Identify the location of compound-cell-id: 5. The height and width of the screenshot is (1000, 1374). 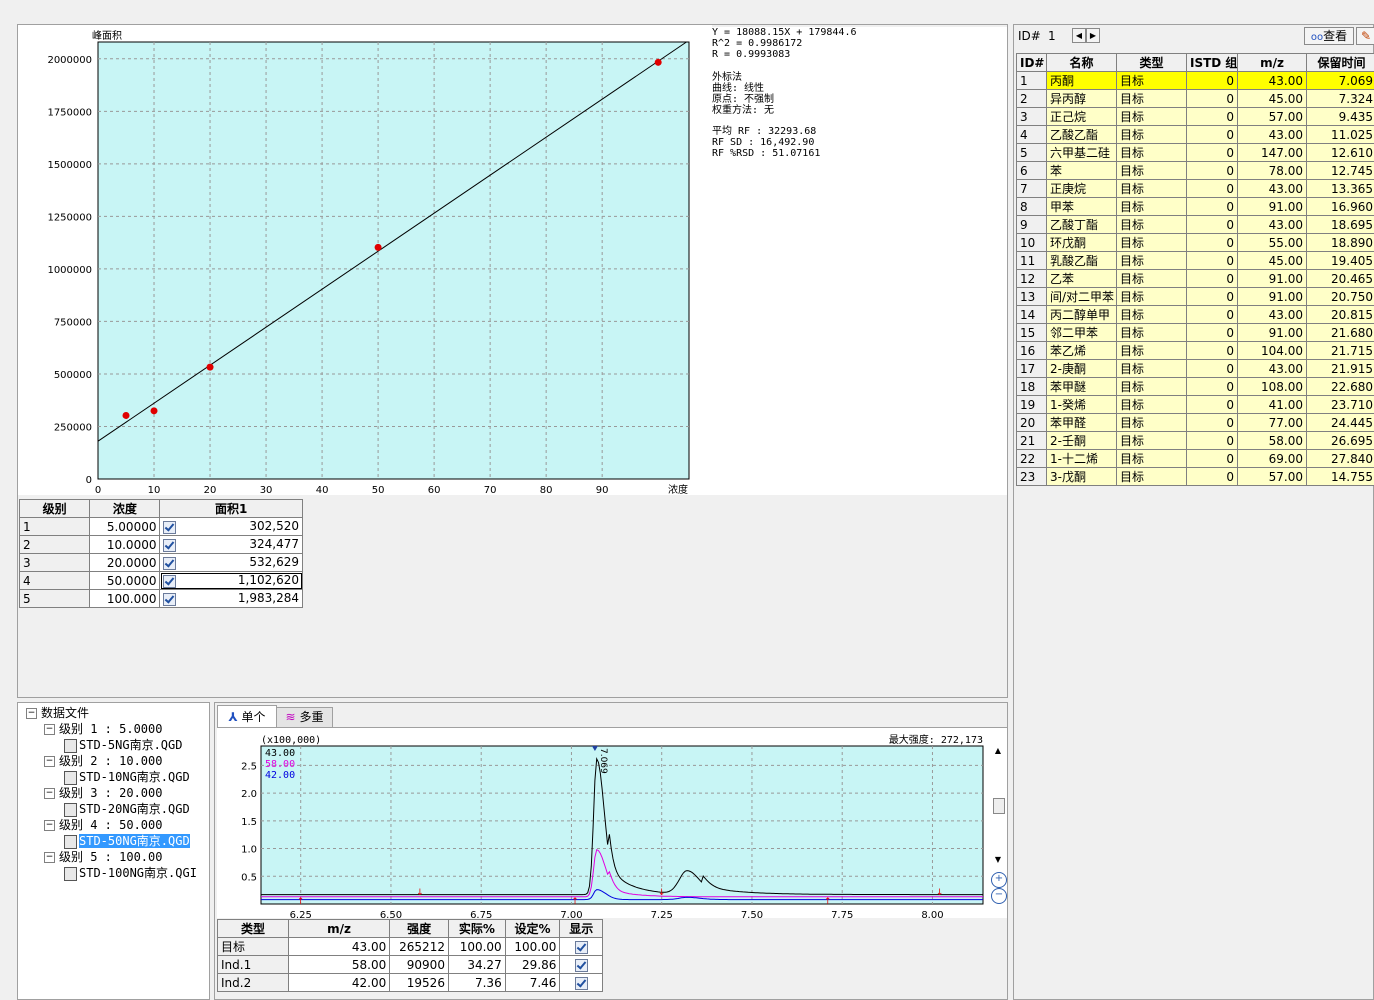
(1031, 152).